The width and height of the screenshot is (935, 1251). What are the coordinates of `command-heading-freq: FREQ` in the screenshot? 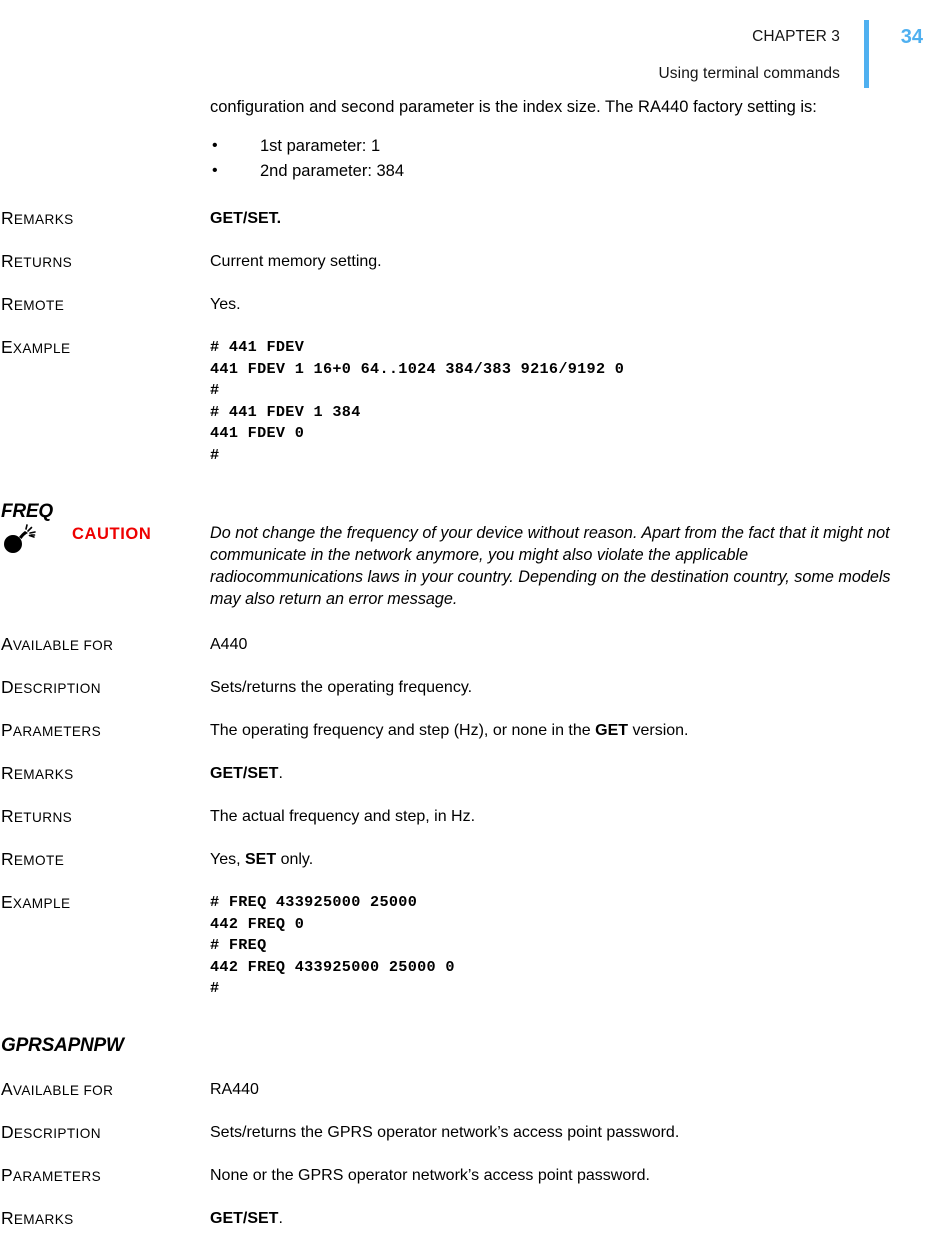 It's located at (27, 511).